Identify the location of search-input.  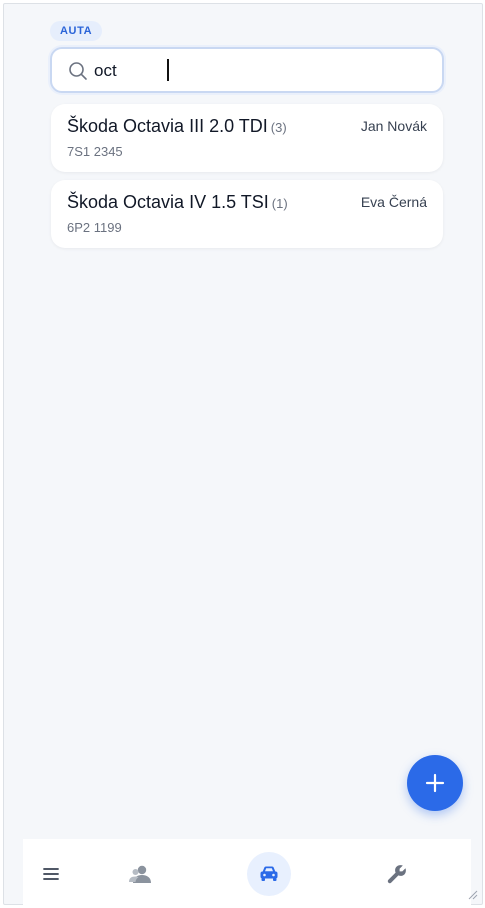
(259, 71).